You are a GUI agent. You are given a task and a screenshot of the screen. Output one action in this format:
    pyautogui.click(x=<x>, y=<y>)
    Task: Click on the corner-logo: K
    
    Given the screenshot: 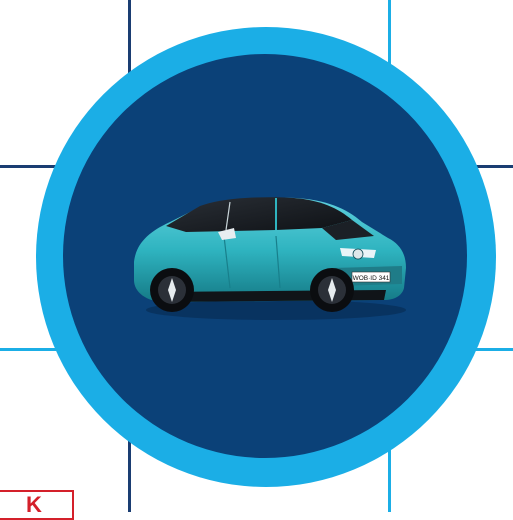 What is the action you would take?
    pyautogui.click(x=37, y=505)
    